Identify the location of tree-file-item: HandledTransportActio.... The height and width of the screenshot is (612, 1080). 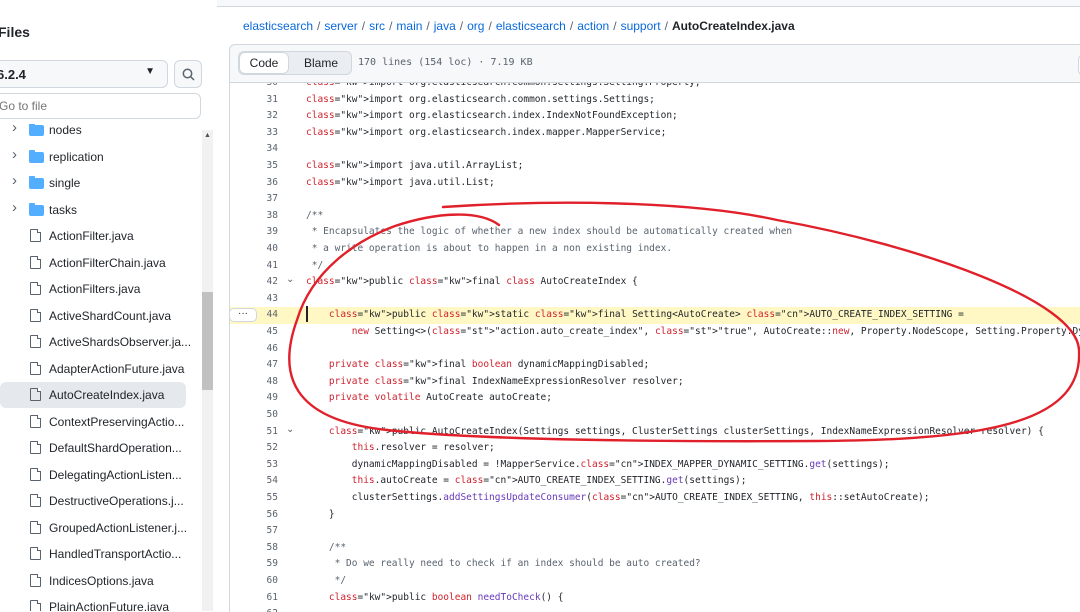
(93, 554).